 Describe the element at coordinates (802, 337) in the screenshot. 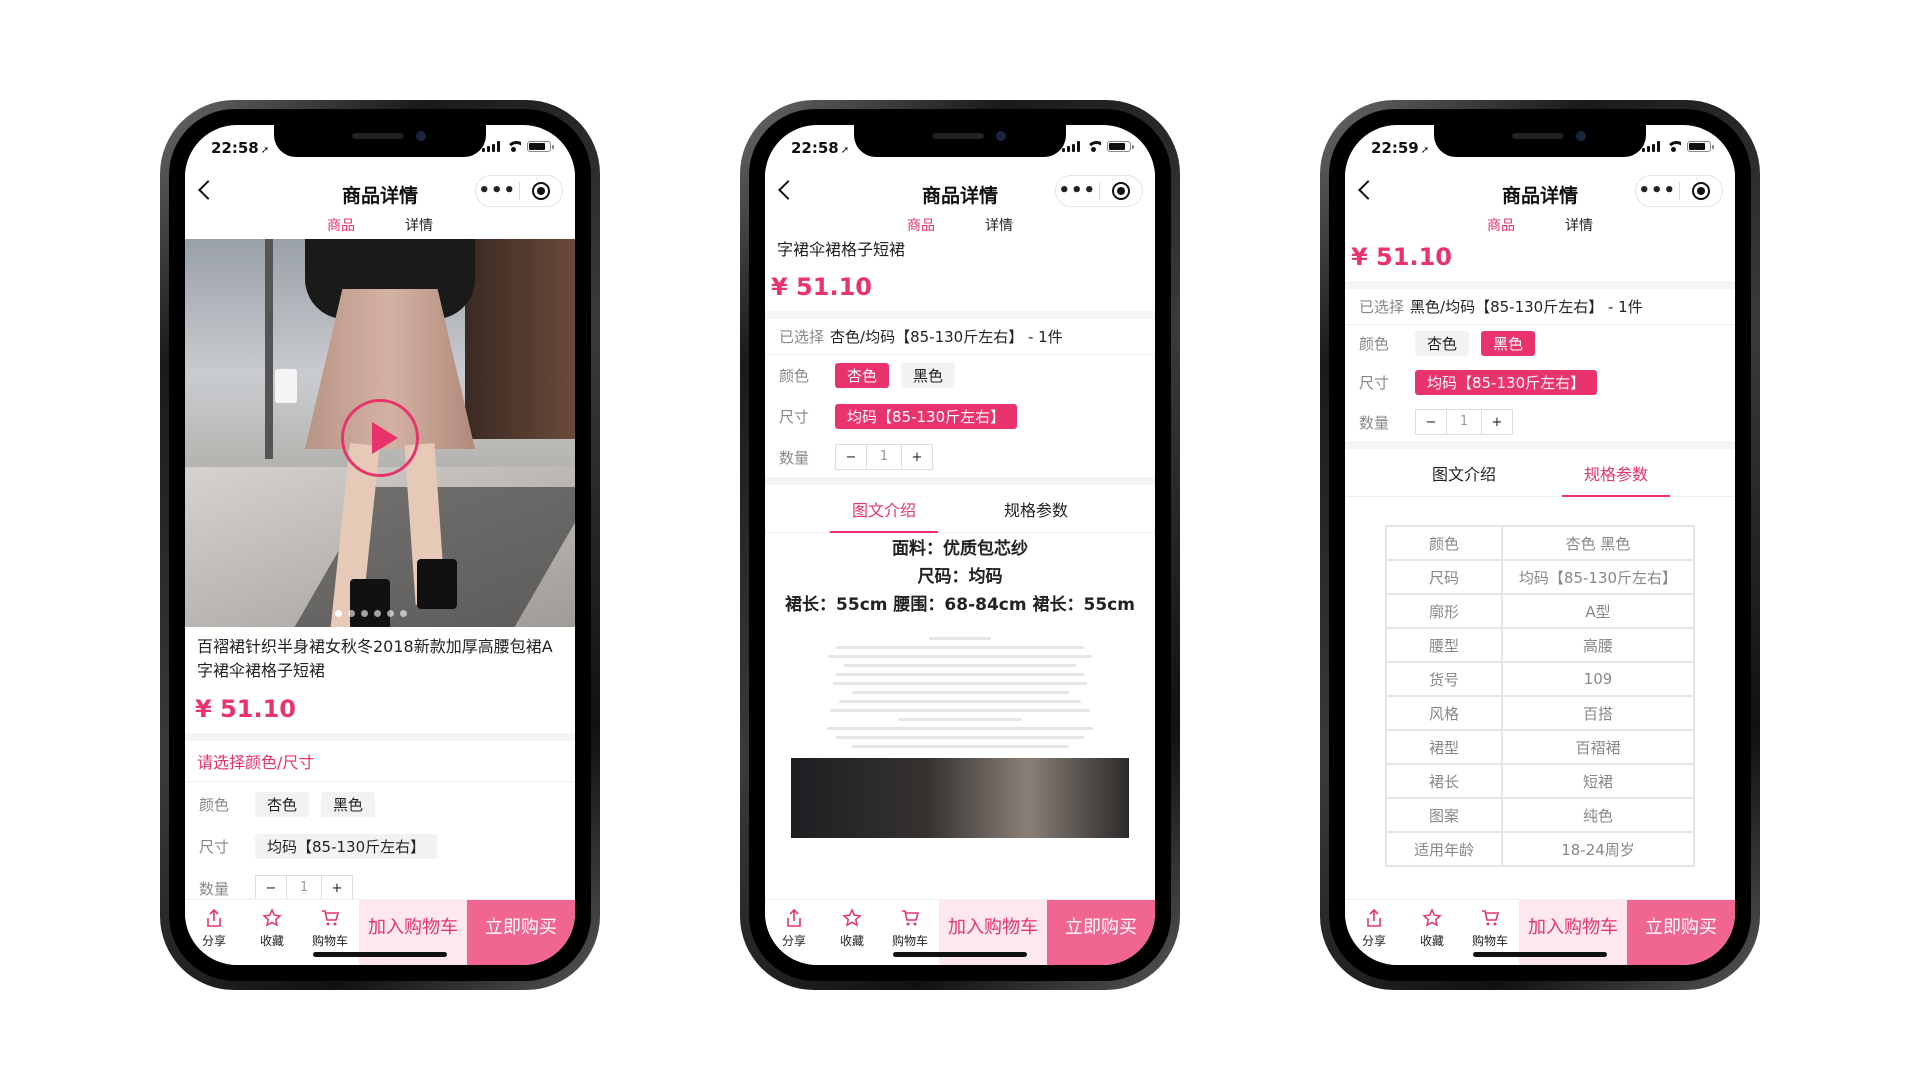

I see `selected-label: 已选择` at that location.